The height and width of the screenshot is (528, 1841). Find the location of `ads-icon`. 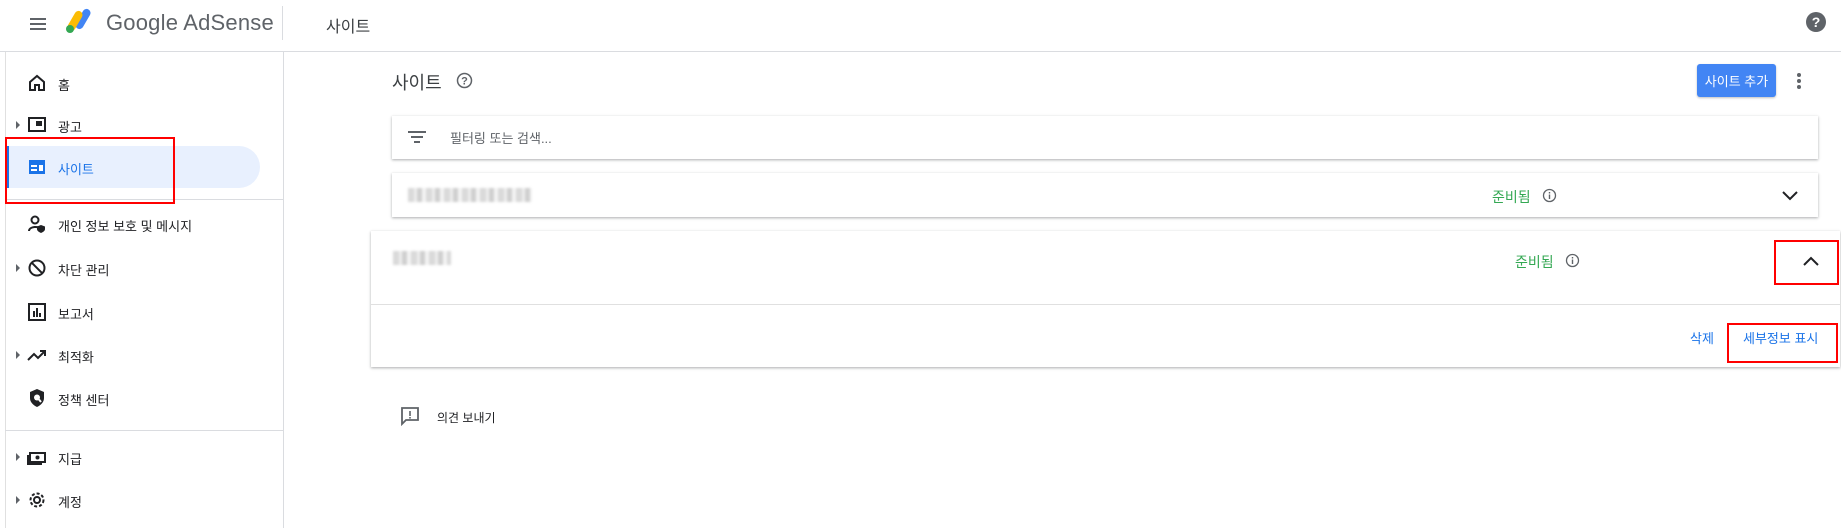

ads-icon is located at coordinates (37, 124).